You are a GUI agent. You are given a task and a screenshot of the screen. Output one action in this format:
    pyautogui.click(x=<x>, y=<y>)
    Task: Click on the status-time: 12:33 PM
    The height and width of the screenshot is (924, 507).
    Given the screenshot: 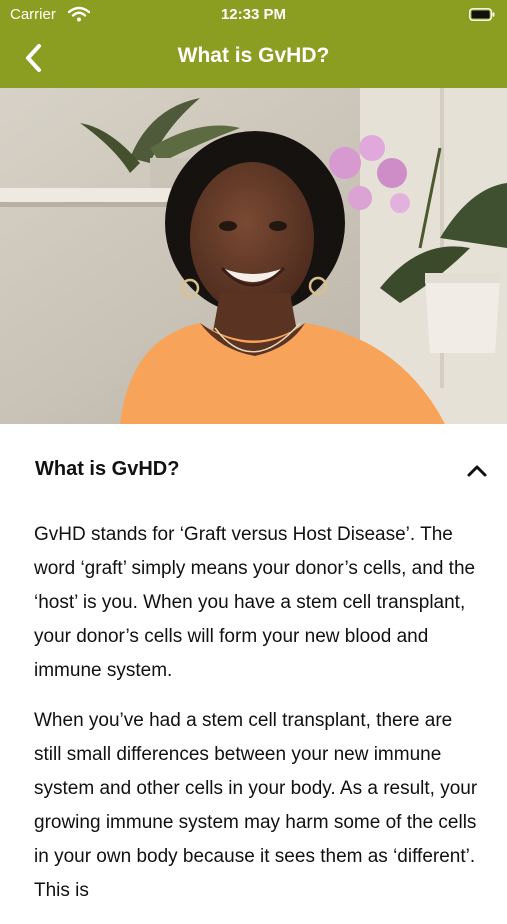 What is the action you would take?
    pyautogui.click(x=253, y=14)
    